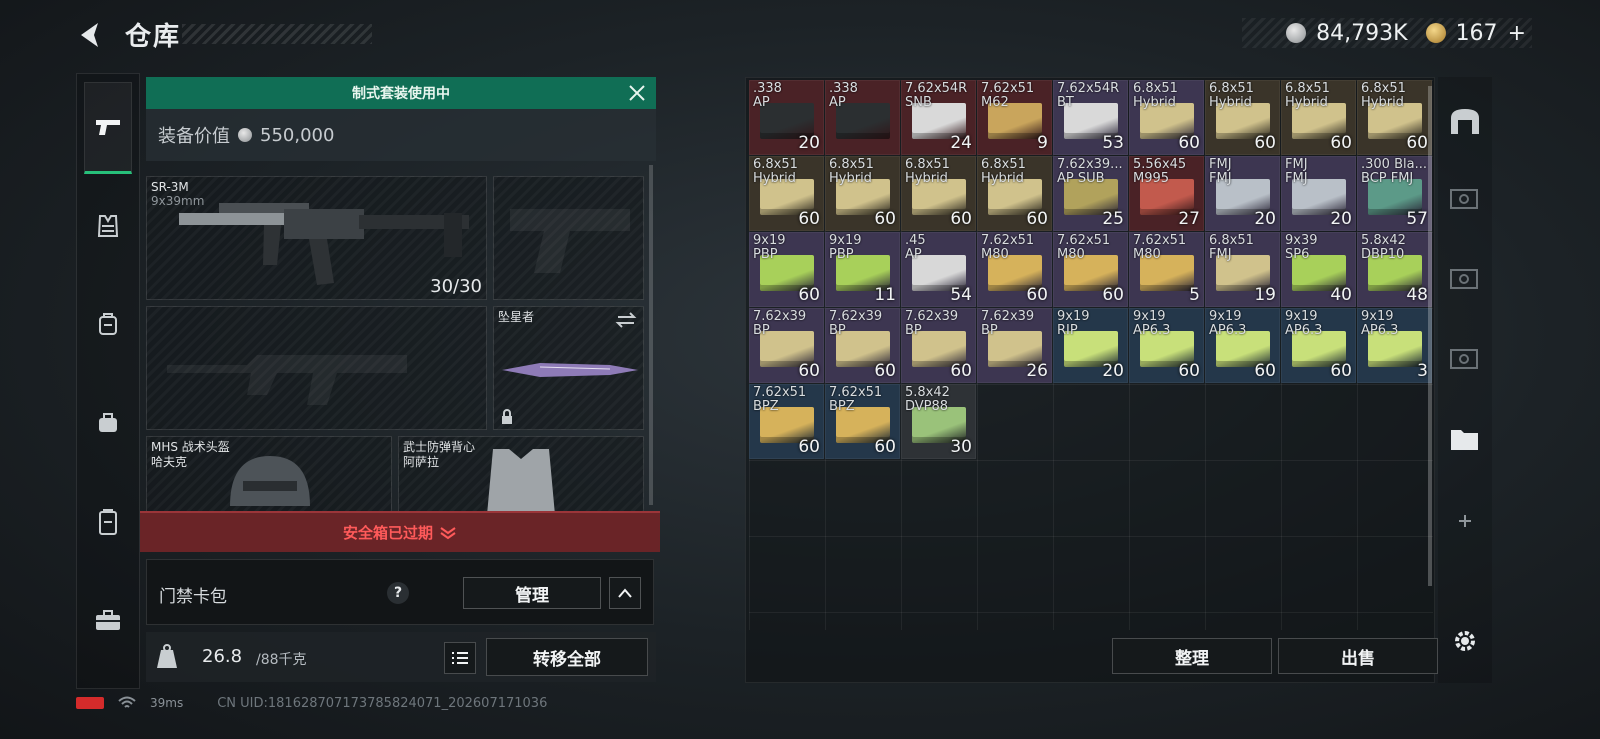  Describe the element at coordinates (786, 117) in the screenshot. I see `stash-item: .338 AP 20` at that location.